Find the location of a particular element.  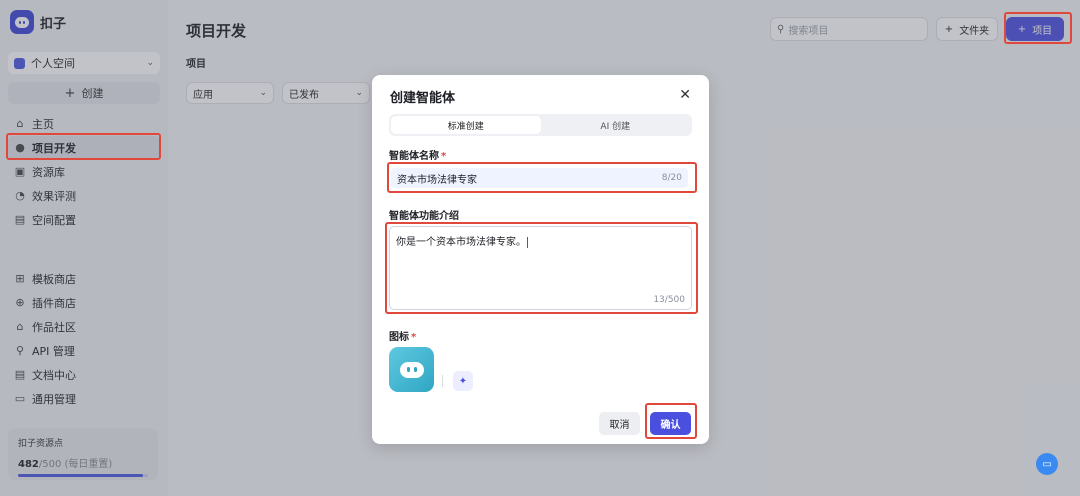

highlight-name-field is located at coordinates (542, 177).